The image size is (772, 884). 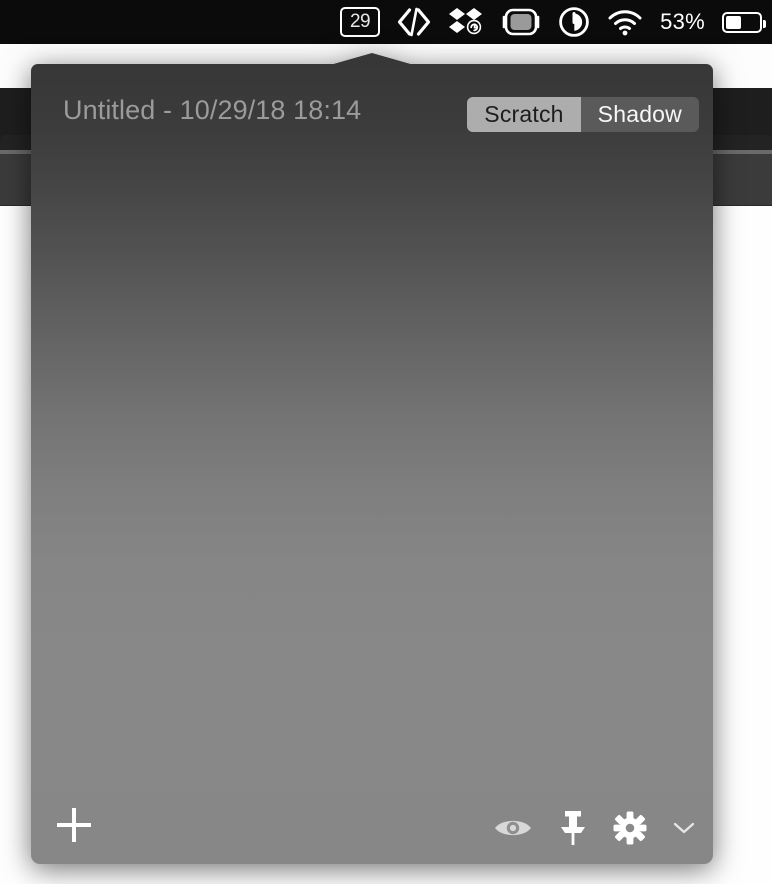 I want to click on popover-title: Untitled - 10/29/18 18:14, so click(x=212, y=110).